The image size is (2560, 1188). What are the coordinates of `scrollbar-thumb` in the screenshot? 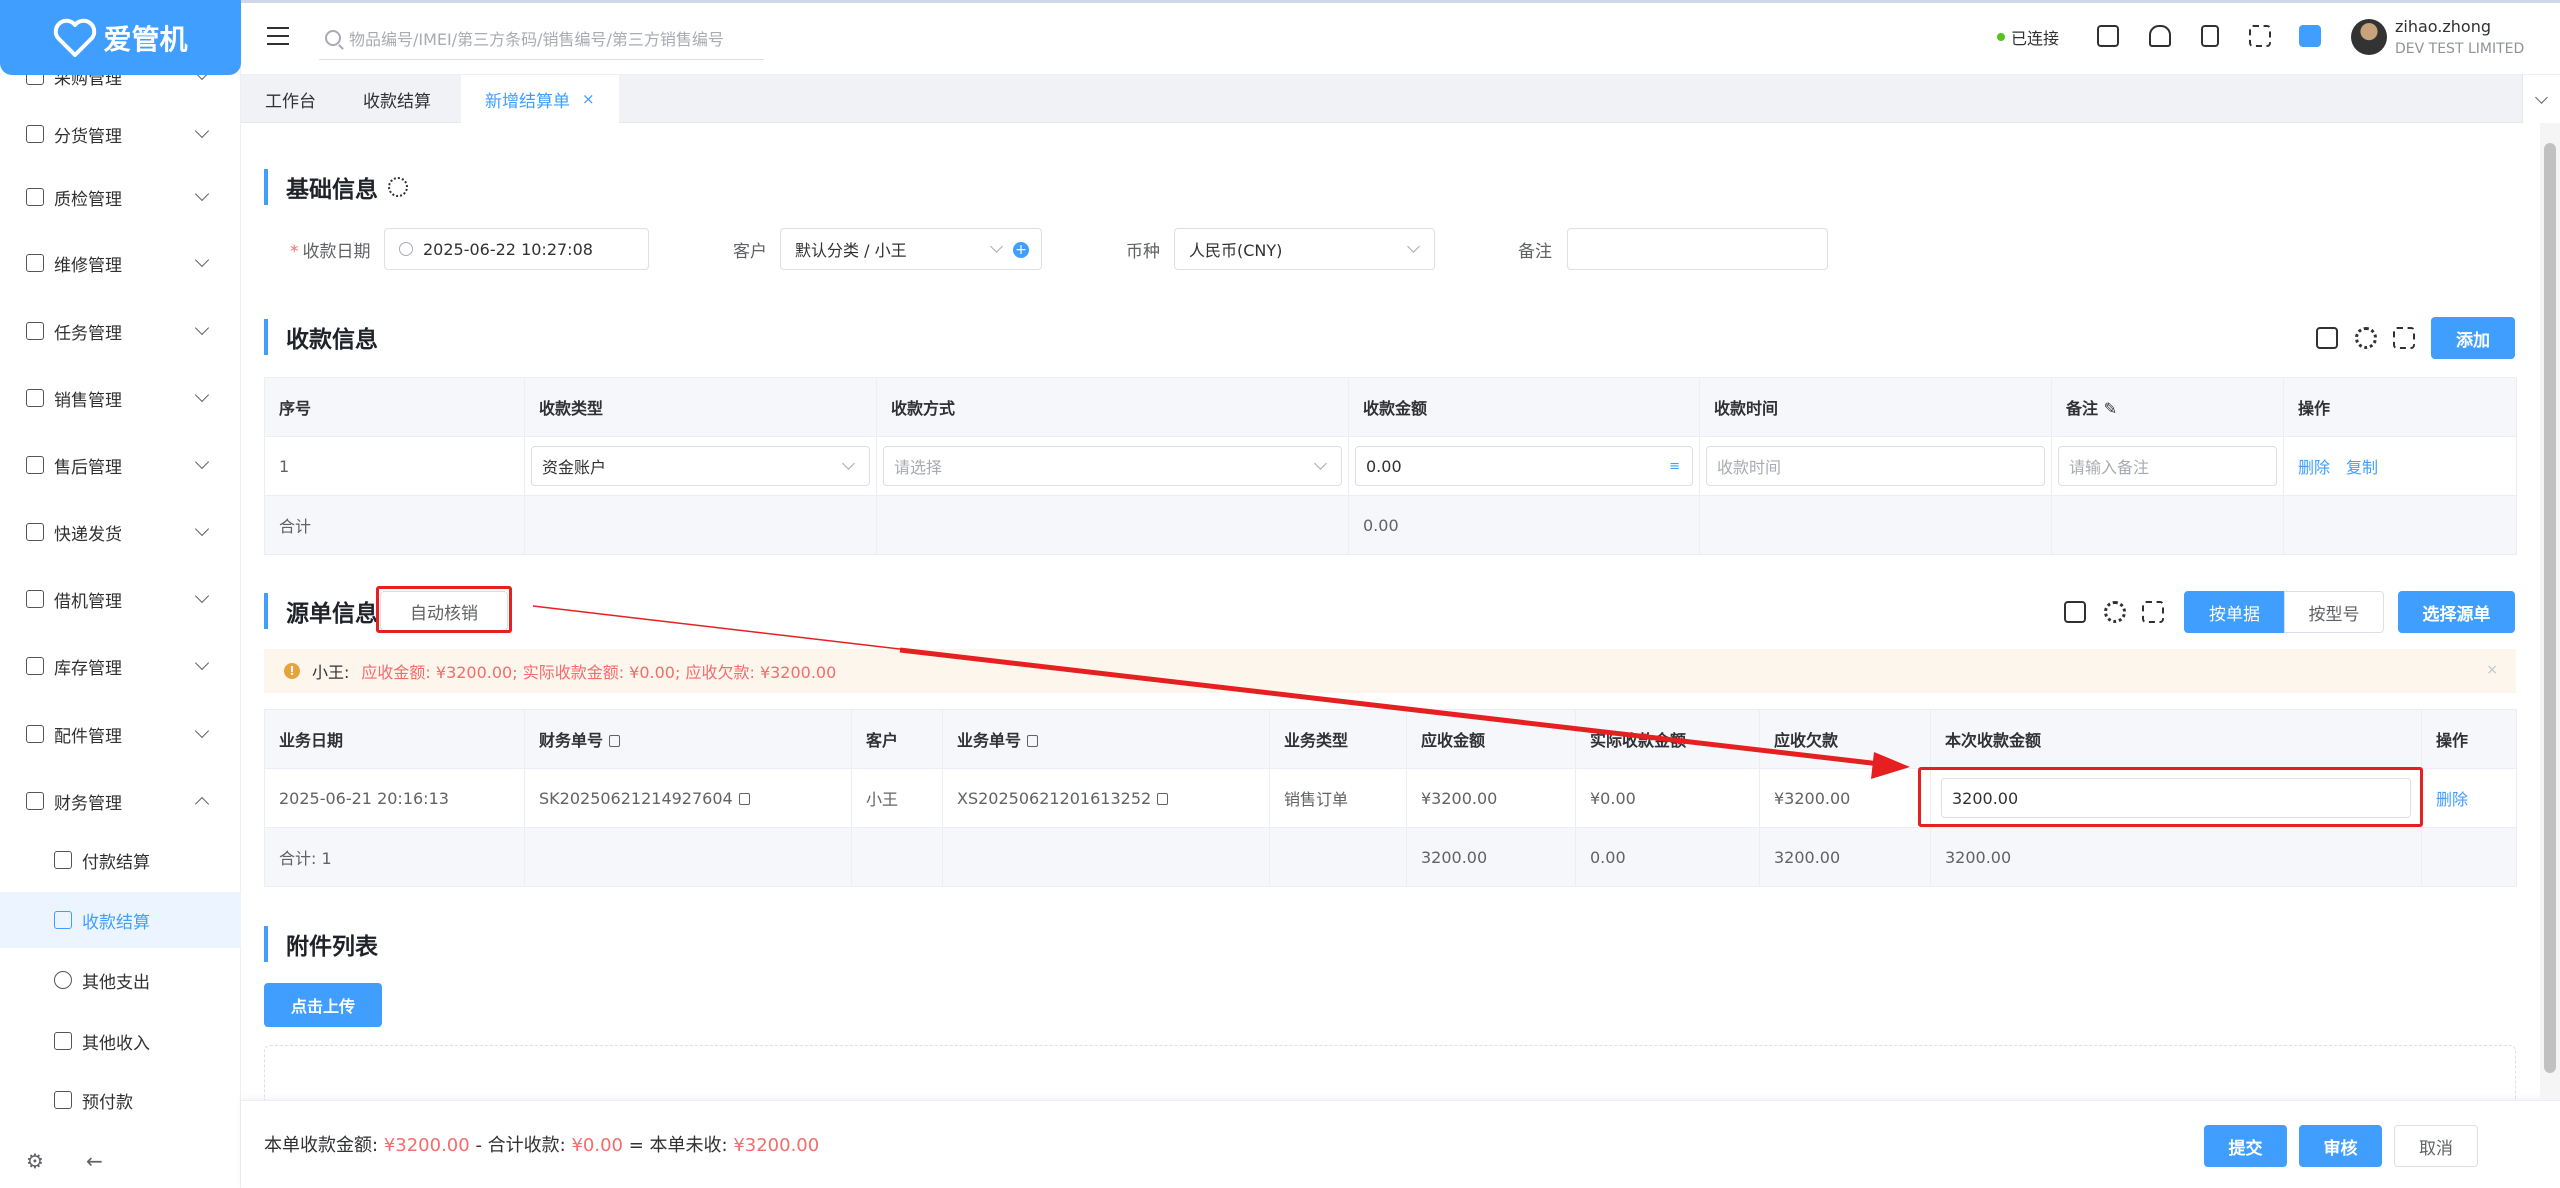 It's located at (2550, 608).